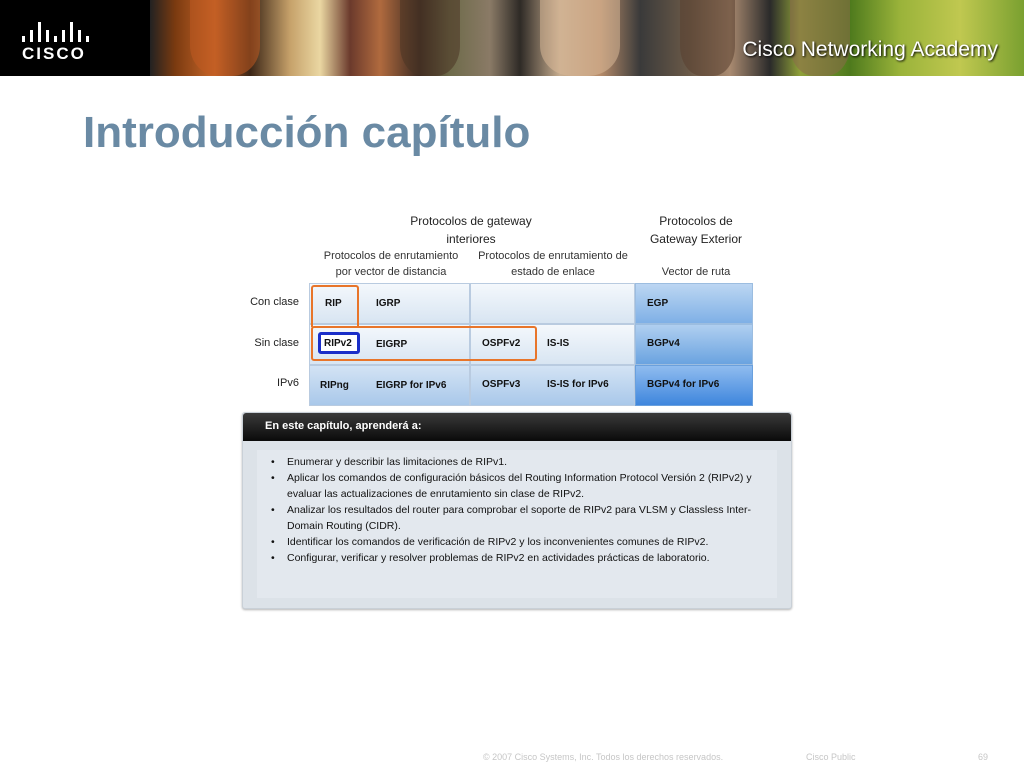 The image size is (1024, 768). I want to click on protocol-bgpv4: BGPv4, so click(663, 343).